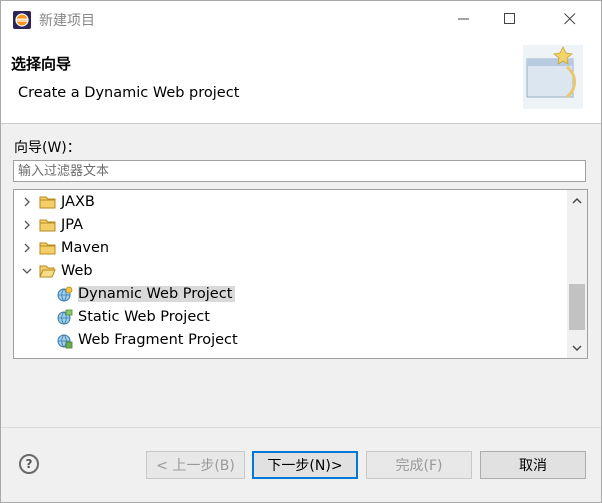 This screenshot has height=503, width=602. I want to click on tree-item-web: Web, so click(56, 271).